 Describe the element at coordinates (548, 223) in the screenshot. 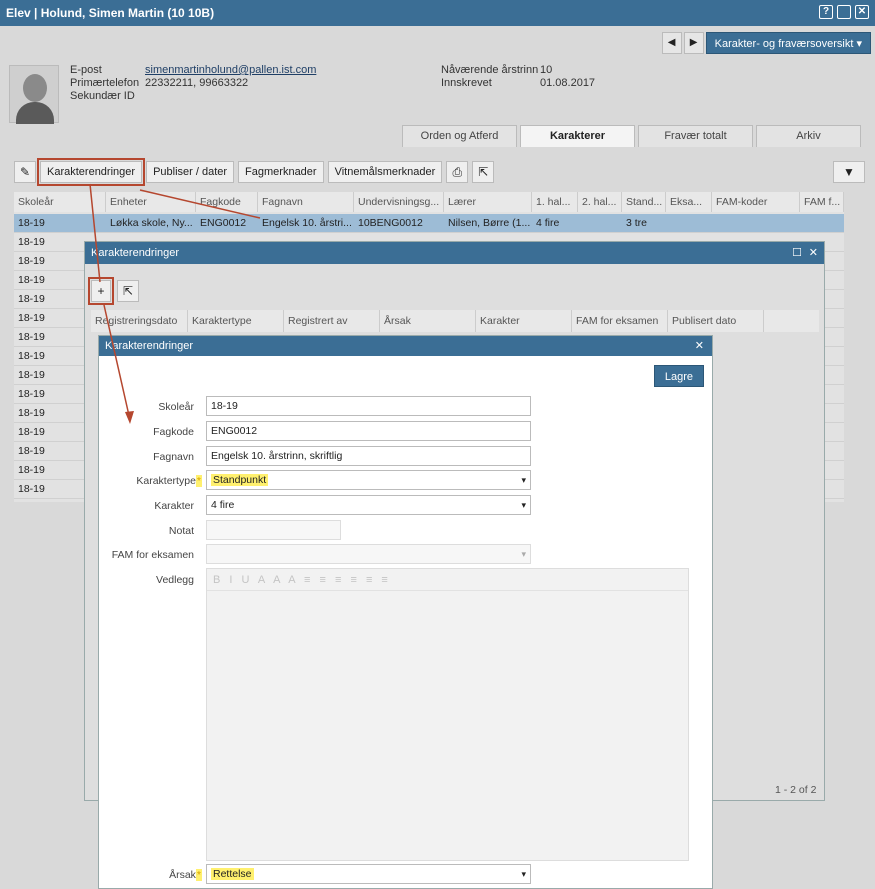

I see `cell: 4 fire` at that location.